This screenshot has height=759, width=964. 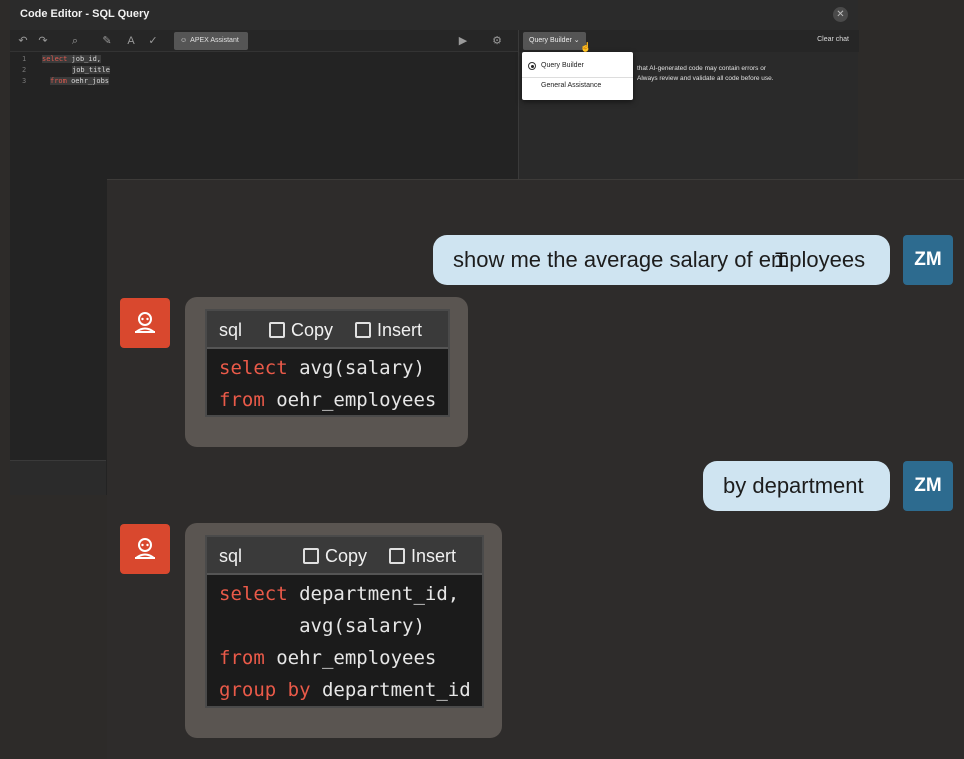 What do you see at coordinates (532, 66) in the screenshot?
I see `radio-selected-icon` at bounding box center [532, 66].